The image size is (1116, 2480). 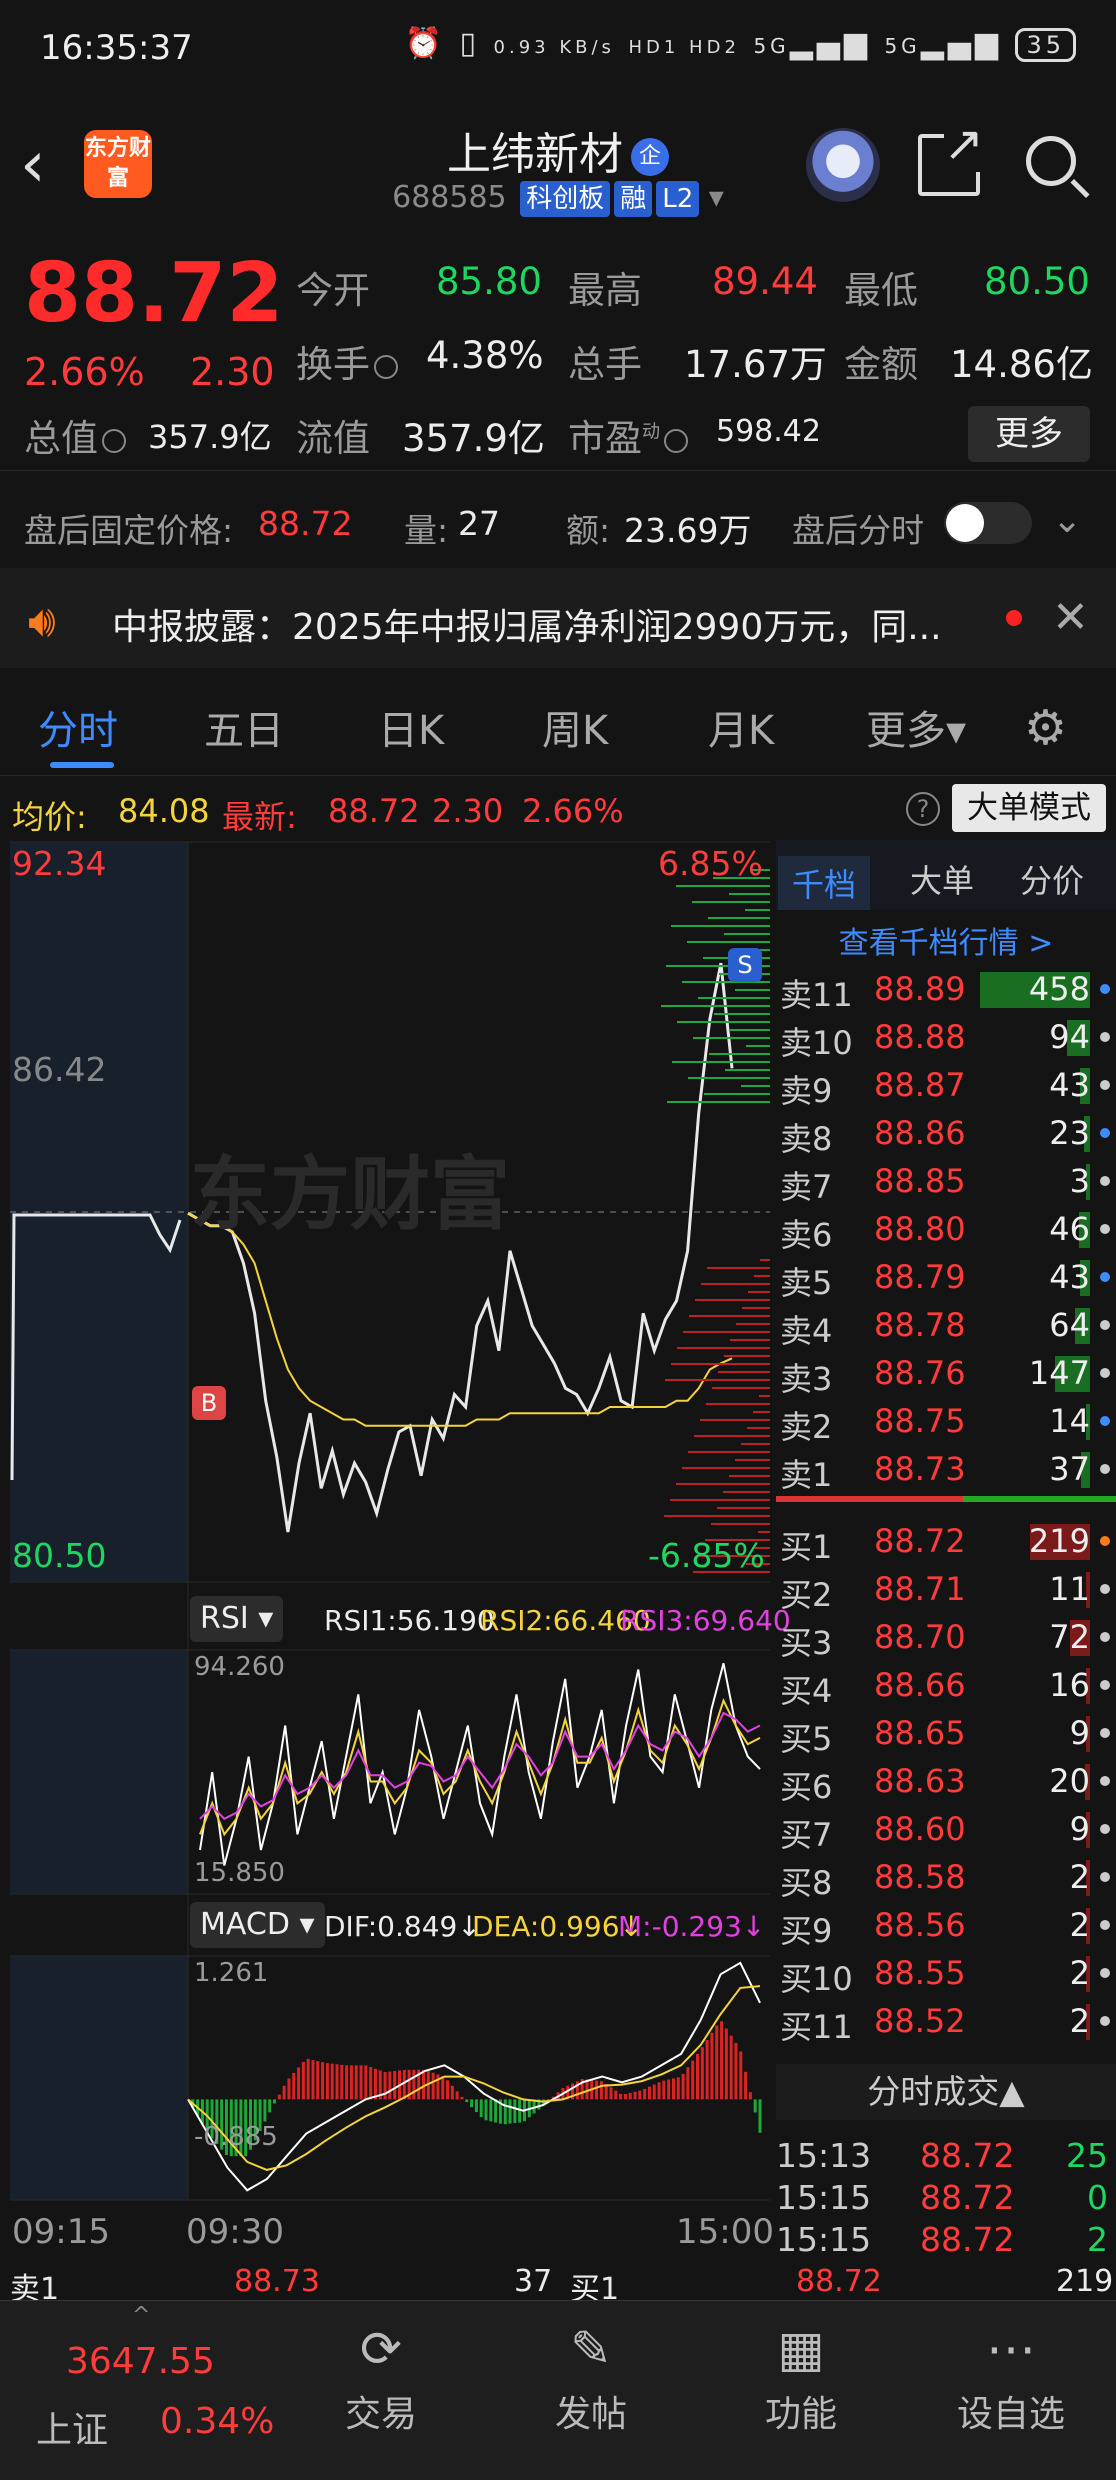 I want to click on big-order-mode-button: 大单模式, so click(x=1029, y=808).